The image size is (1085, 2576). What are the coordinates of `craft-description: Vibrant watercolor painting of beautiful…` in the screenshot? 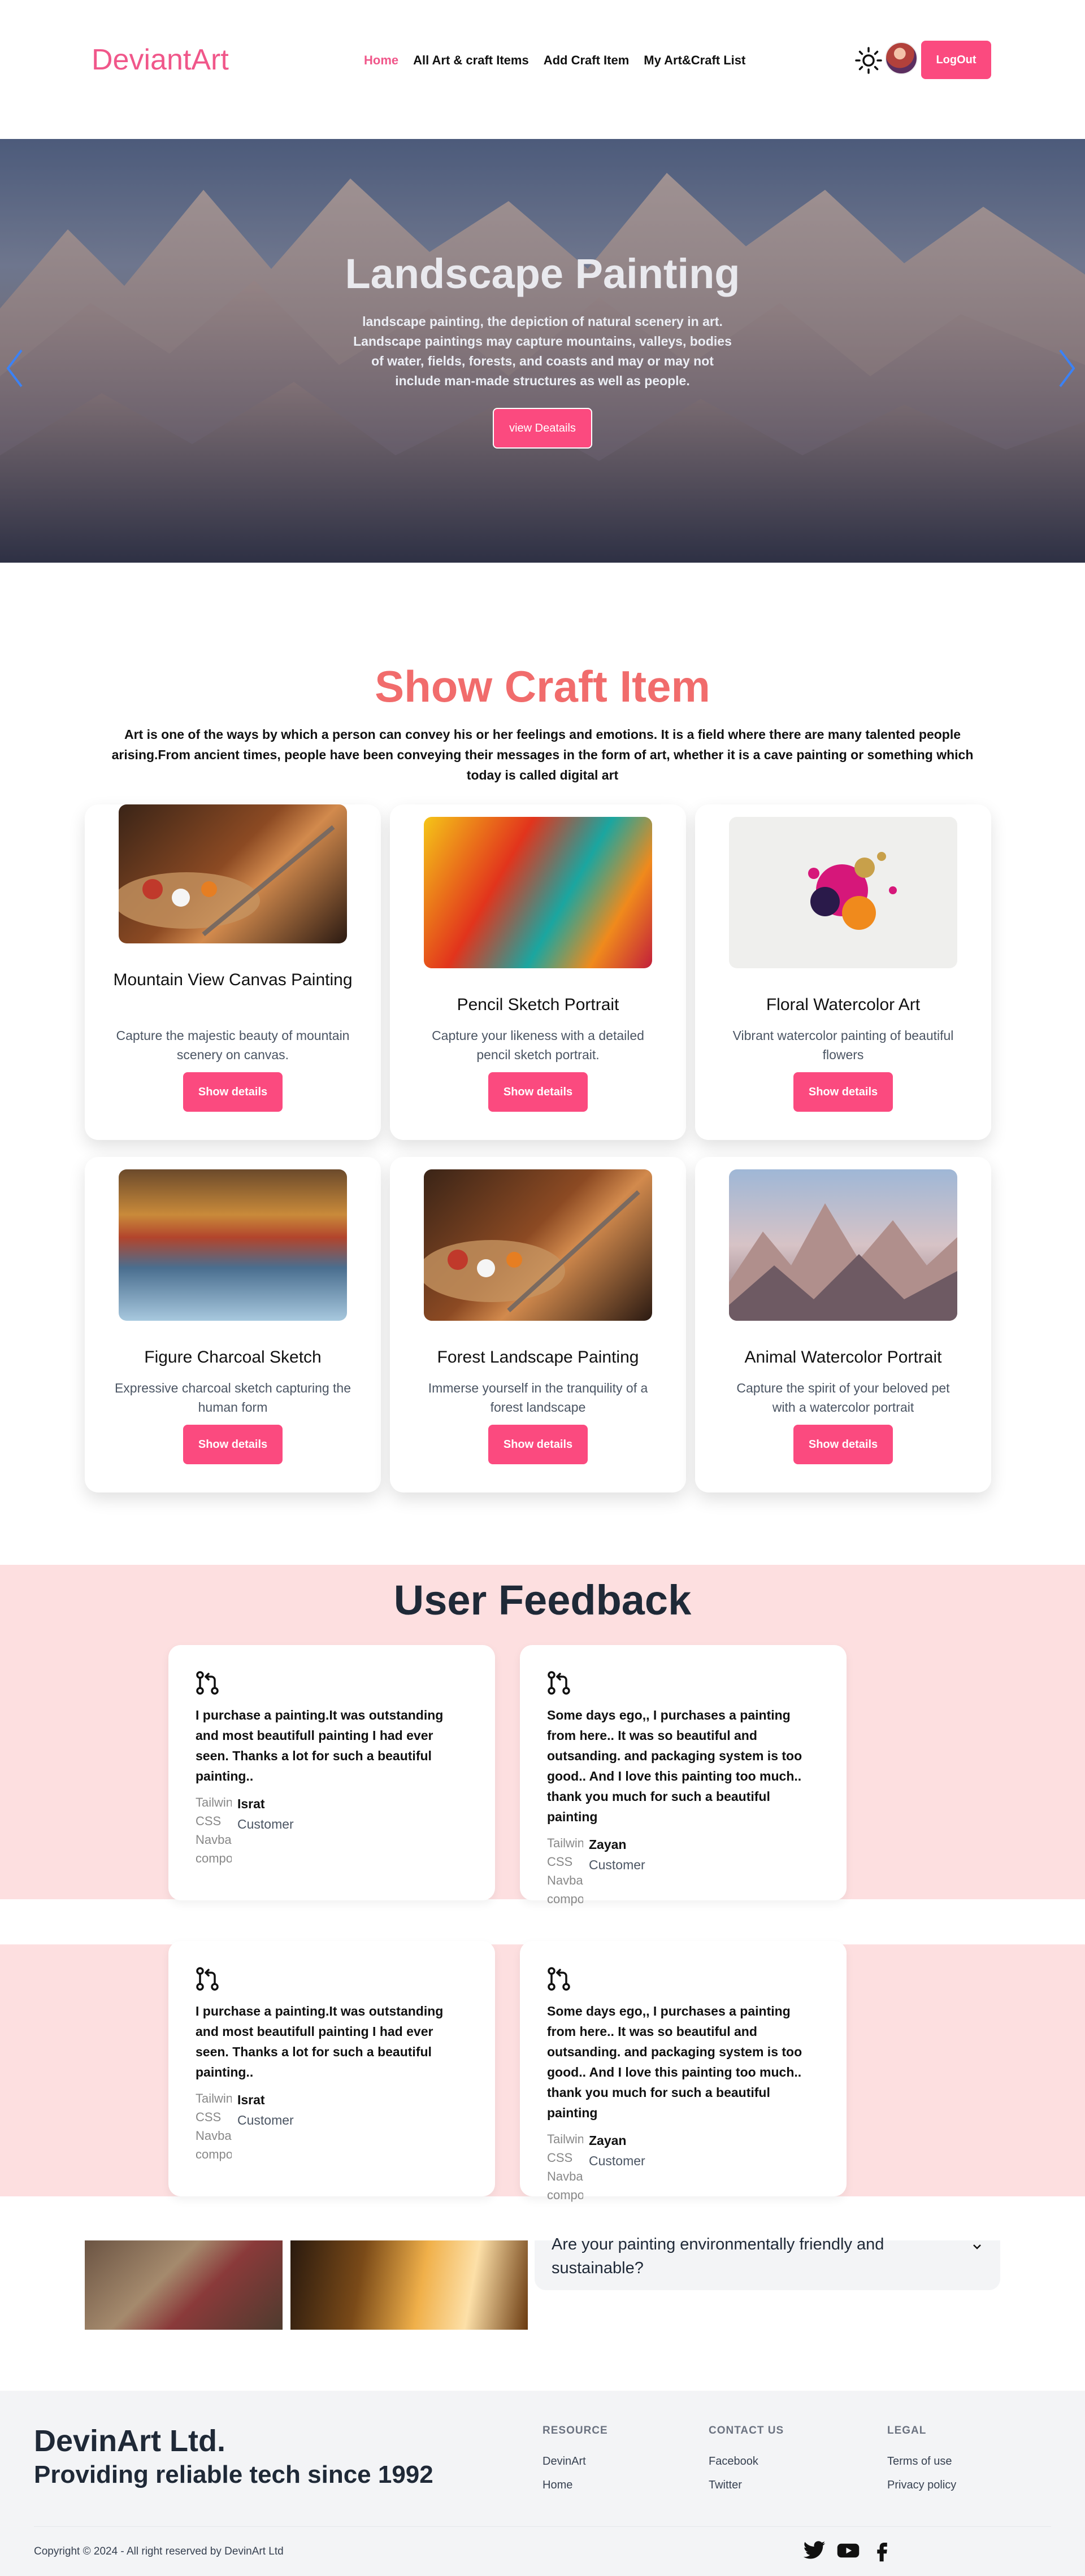 It's located at (843, 1045).